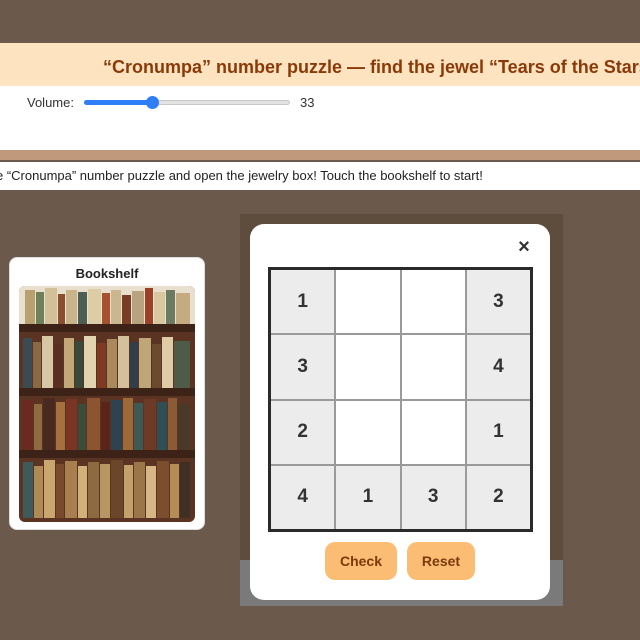  What do you see at coordinates (152, 102) in the screenshot?
I see `volume-slider-thumb` at bounding box center [152, 102].